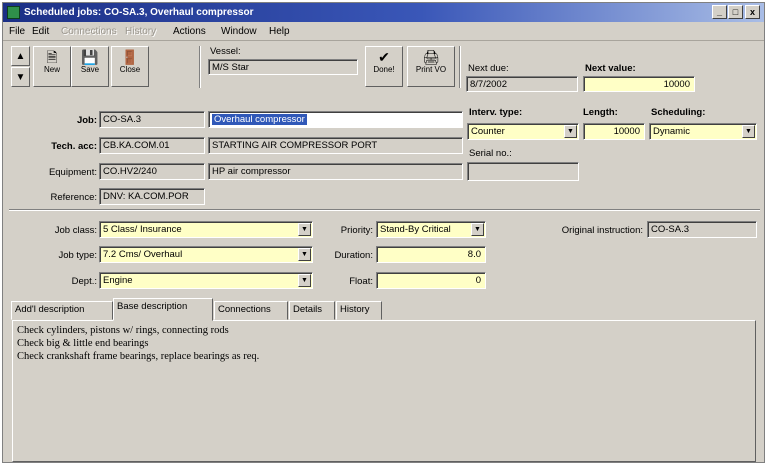 This screenshot has width=767, height=465. I want to click on next-due-label: Next due:, so click(488, 68).